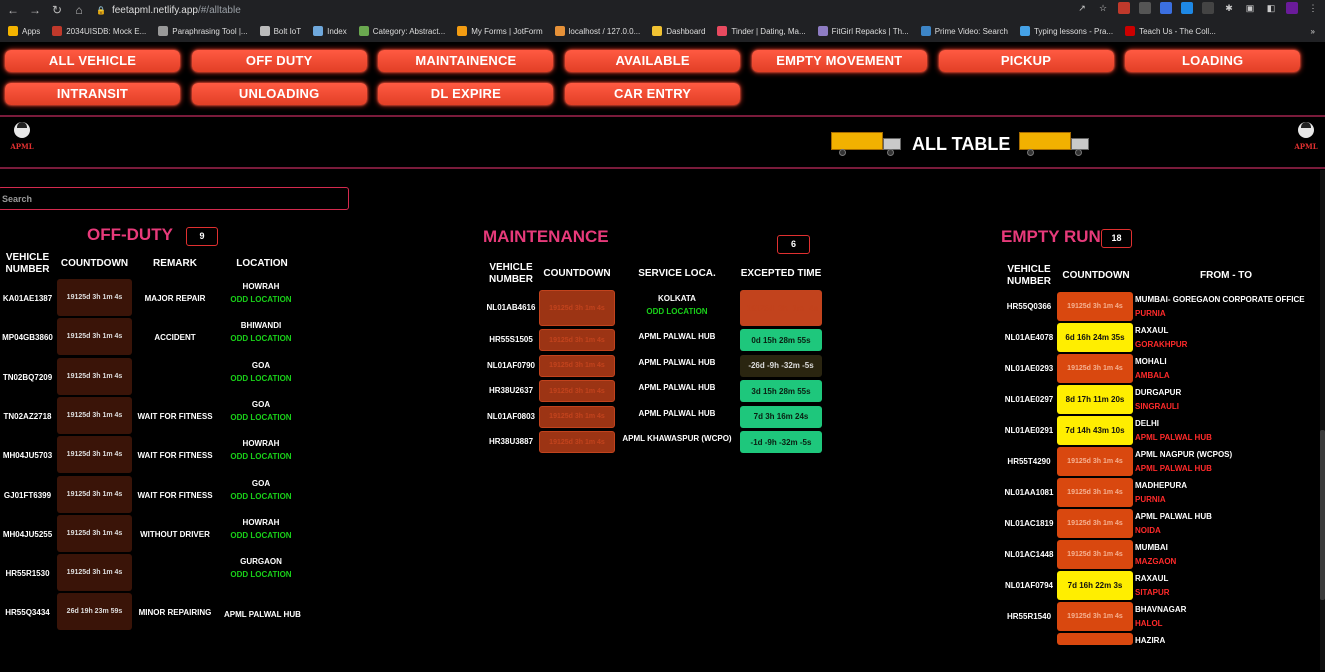  I want to click on nav-button-unloading: UNLOADING, so click(279, 94).